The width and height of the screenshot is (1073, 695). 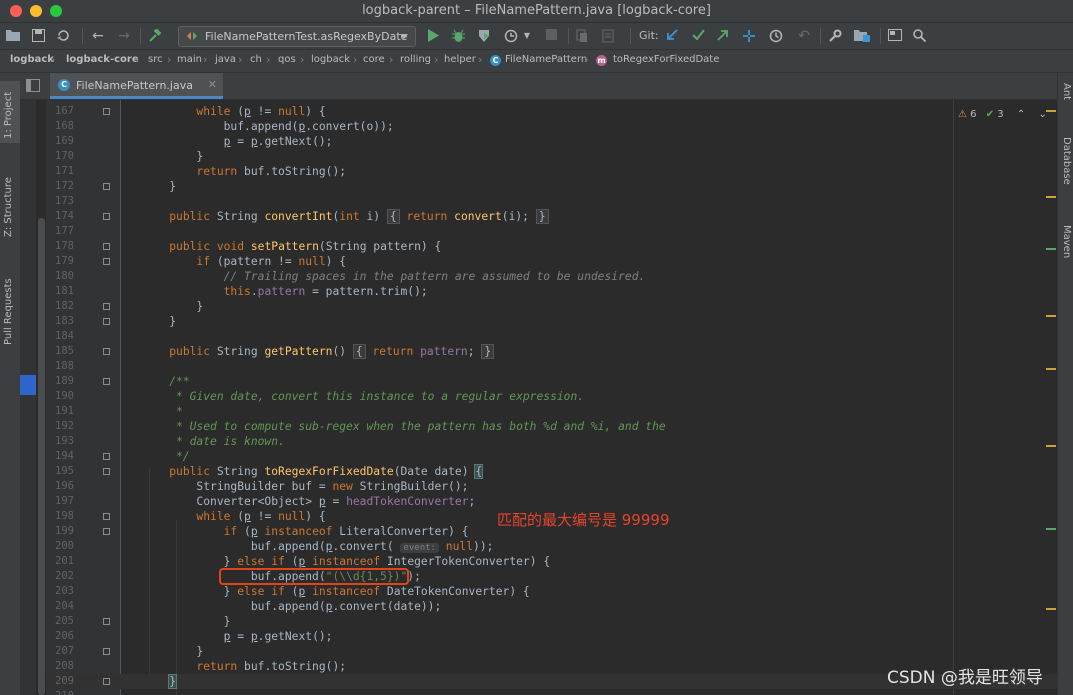 What do you see at coordinates (551, 576) in the screenshot?
I see `code-line: 202 buf.append("(\\d{1,5})");` at bounding box center [551, 576].